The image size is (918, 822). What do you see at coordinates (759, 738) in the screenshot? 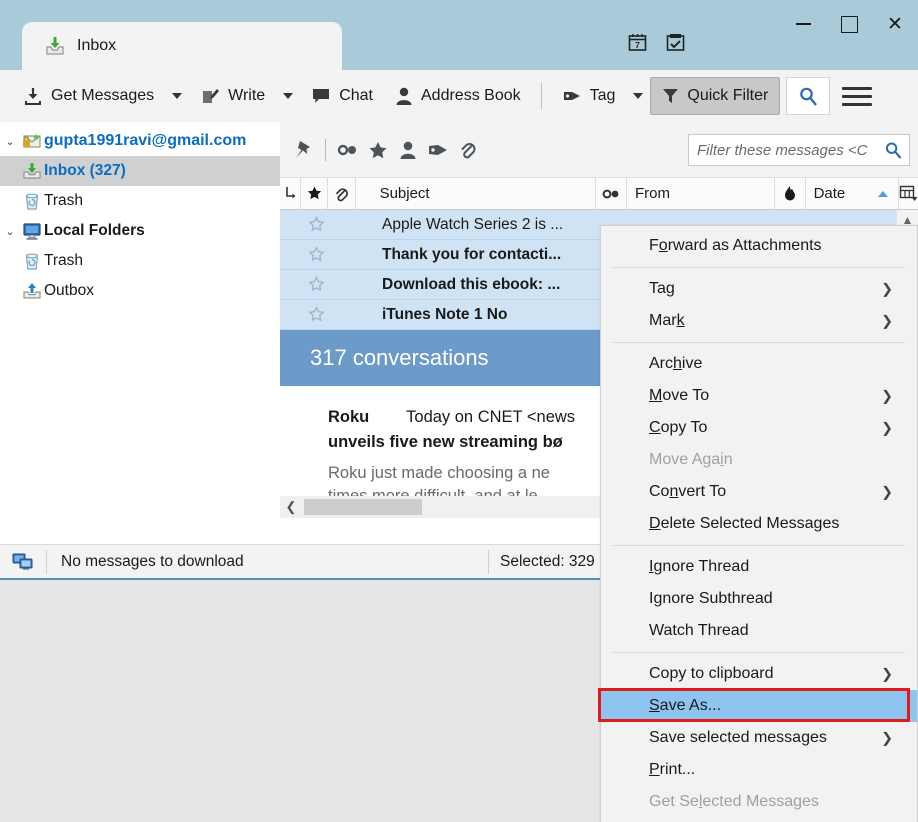
I see `menu-item-save-selected-messages: Save selected messages ❯` at bounding box center [759, 738].